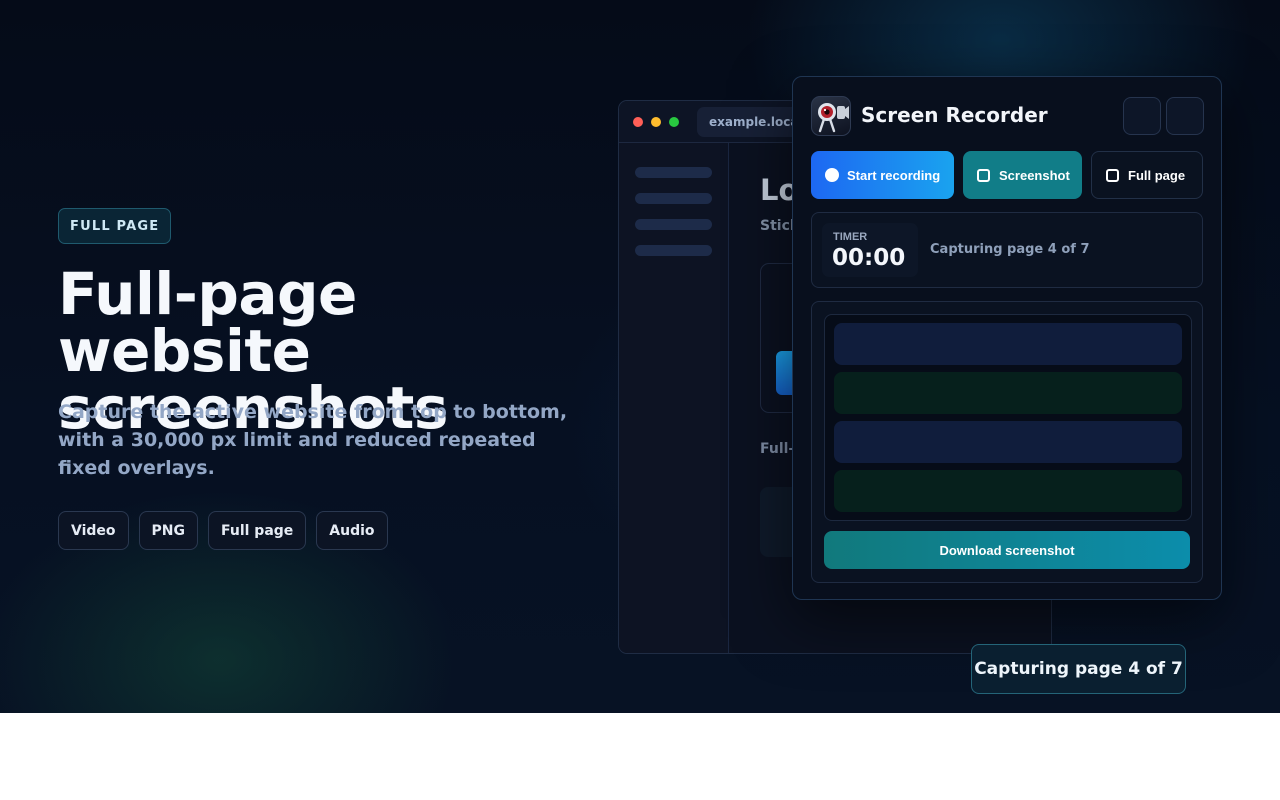 This screenshot has height=800, width=1280. Describe the element at coordinates (257, 530) in the screenshot. I see `chip-full-page: Full page` at that location.